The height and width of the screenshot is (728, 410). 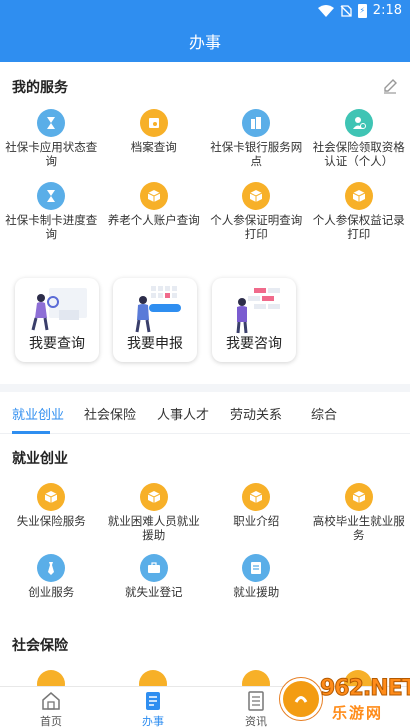 What do you see at coordinates (325, 10) in the screenshot?
I see `wifi-icon` at bounding box center [325, 10].